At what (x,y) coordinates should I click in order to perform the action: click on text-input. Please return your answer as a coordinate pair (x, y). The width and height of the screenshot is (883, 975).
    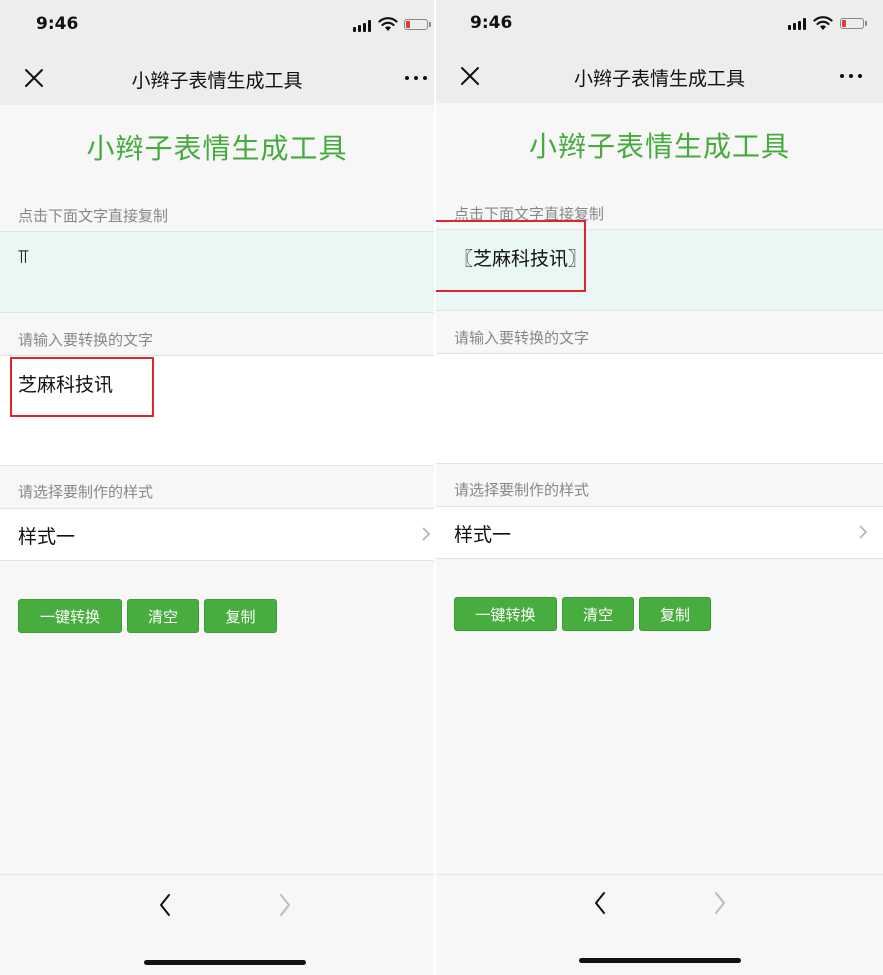
    Looking at the image, I should click on (659, 408).